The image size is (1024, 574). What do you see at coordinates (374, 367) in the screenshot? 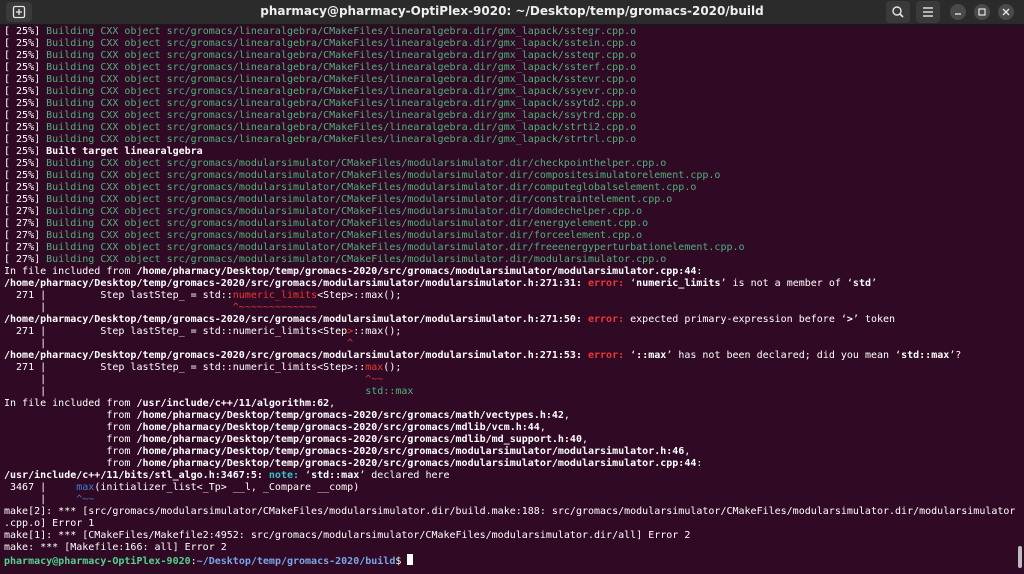
I see `terminal-text: max` at bounding box center [374, 367].